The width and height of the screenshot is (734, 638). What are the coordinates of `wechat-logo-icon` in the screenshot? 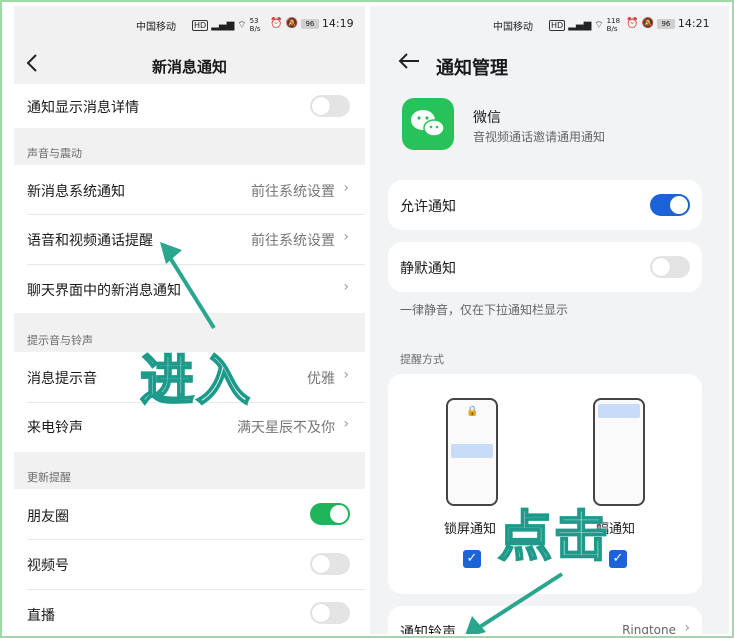 It's located at (428, 124).